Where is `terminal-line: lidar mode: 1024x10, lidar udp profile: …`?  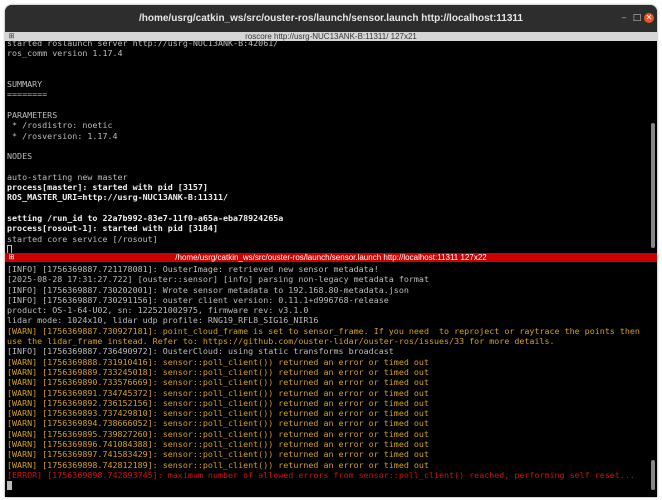 terminal-line: lidar mode: 1024x10, lidar udp profile: … is located at coordinates (163, 320).